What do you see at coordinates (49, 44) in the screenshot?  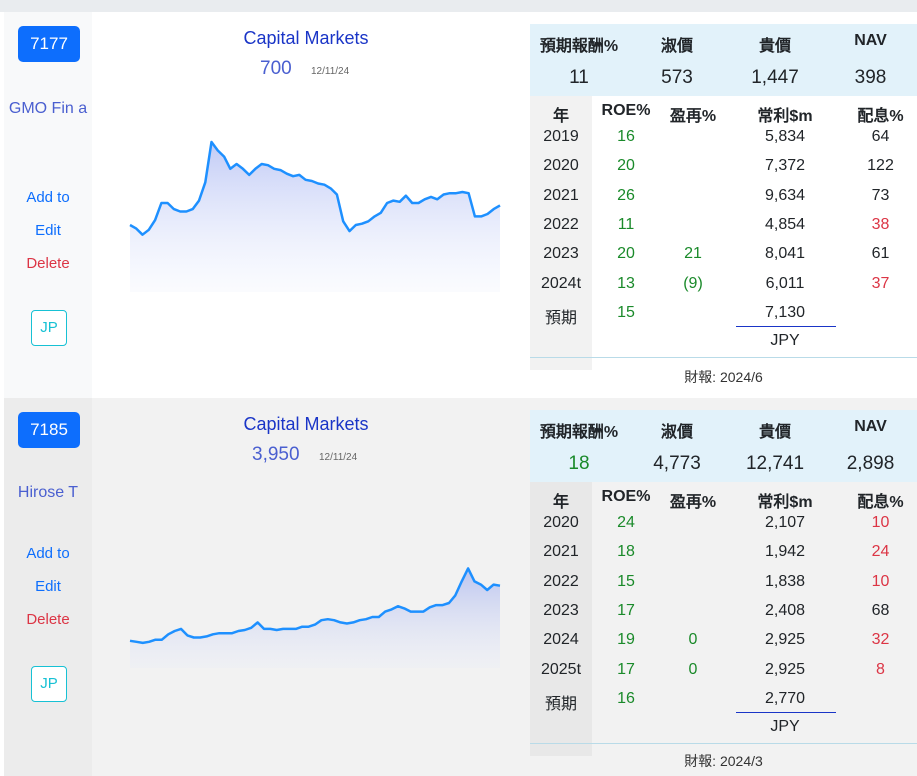 I see `stock-code-button: 7177` at bounding box center [49, 44].